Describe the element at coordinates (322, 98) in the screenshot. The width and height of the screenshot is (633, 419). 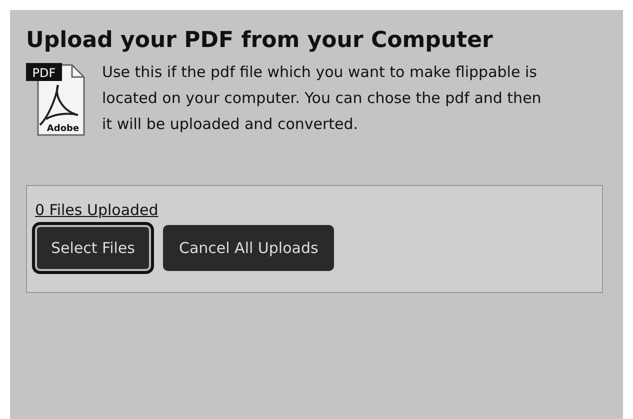
I see `description-text: Use this if the pdf file which you want to make flippable is located on your computer. You can chose the pdf and then it will be uploaded and converted.` at that location.